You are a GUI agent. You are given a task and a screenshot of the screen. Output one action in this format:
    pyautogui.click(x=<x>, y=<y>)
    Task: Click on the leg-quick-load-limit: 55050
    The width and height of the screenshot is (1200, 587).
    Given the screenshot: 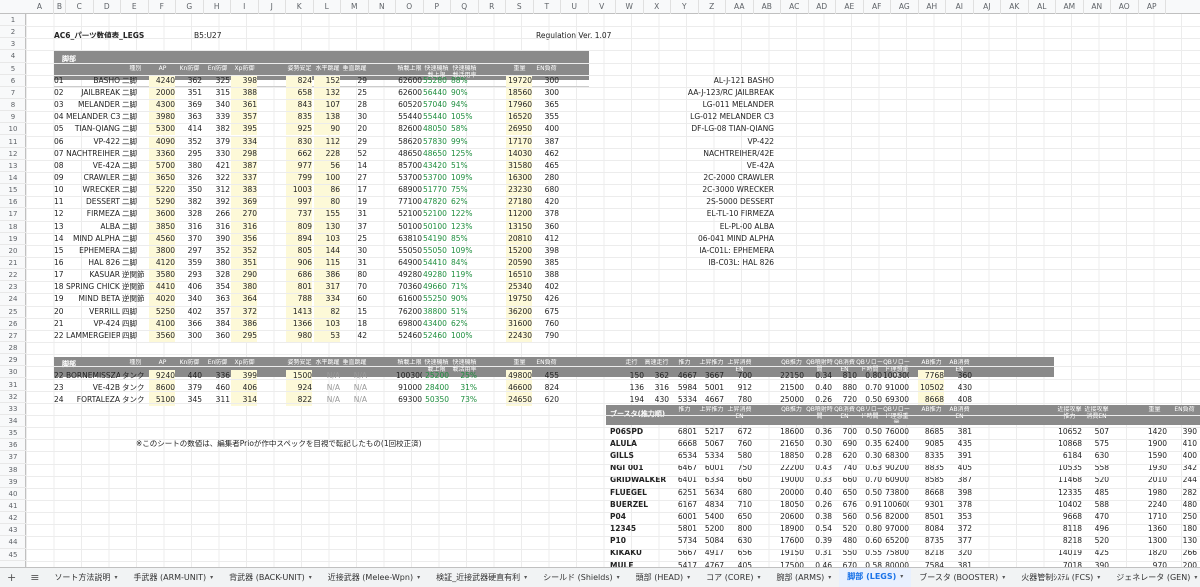 What is the action you would take?
    pyautogui.click(x=436, y=251)
    